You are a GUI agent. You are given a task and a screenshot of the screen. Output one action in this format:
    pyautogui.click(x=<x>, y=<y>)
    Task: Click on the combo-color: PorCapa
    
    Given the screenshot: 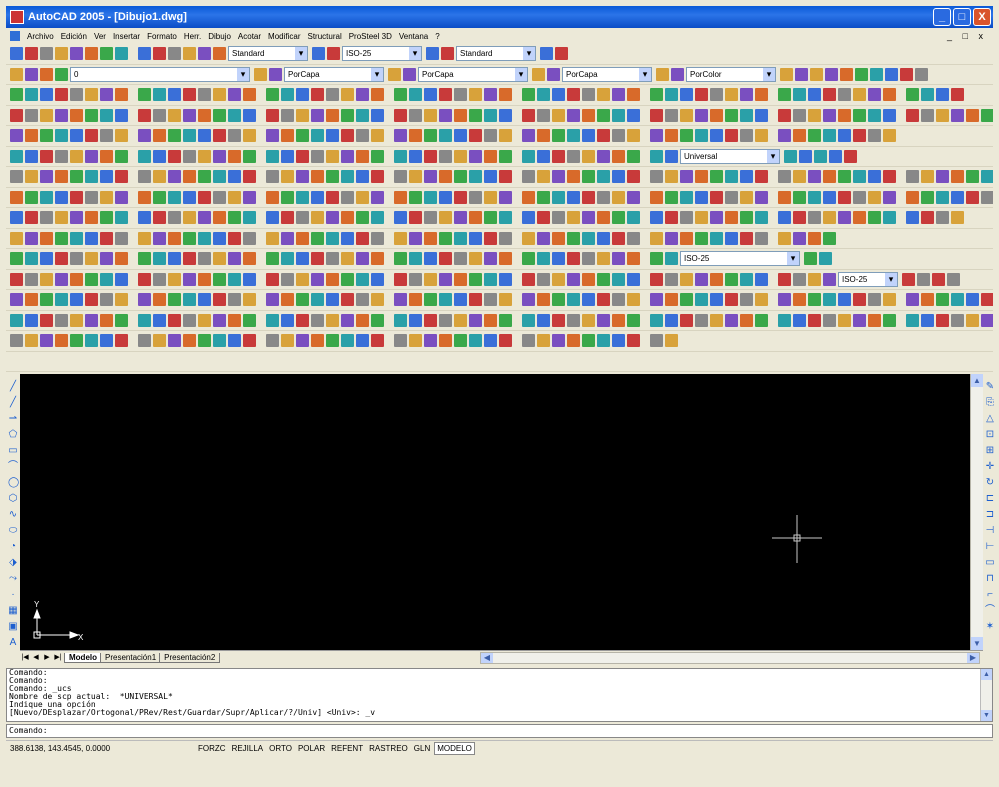 What is the action you would take?
    pyautogui.click(x=334, y=74)
    